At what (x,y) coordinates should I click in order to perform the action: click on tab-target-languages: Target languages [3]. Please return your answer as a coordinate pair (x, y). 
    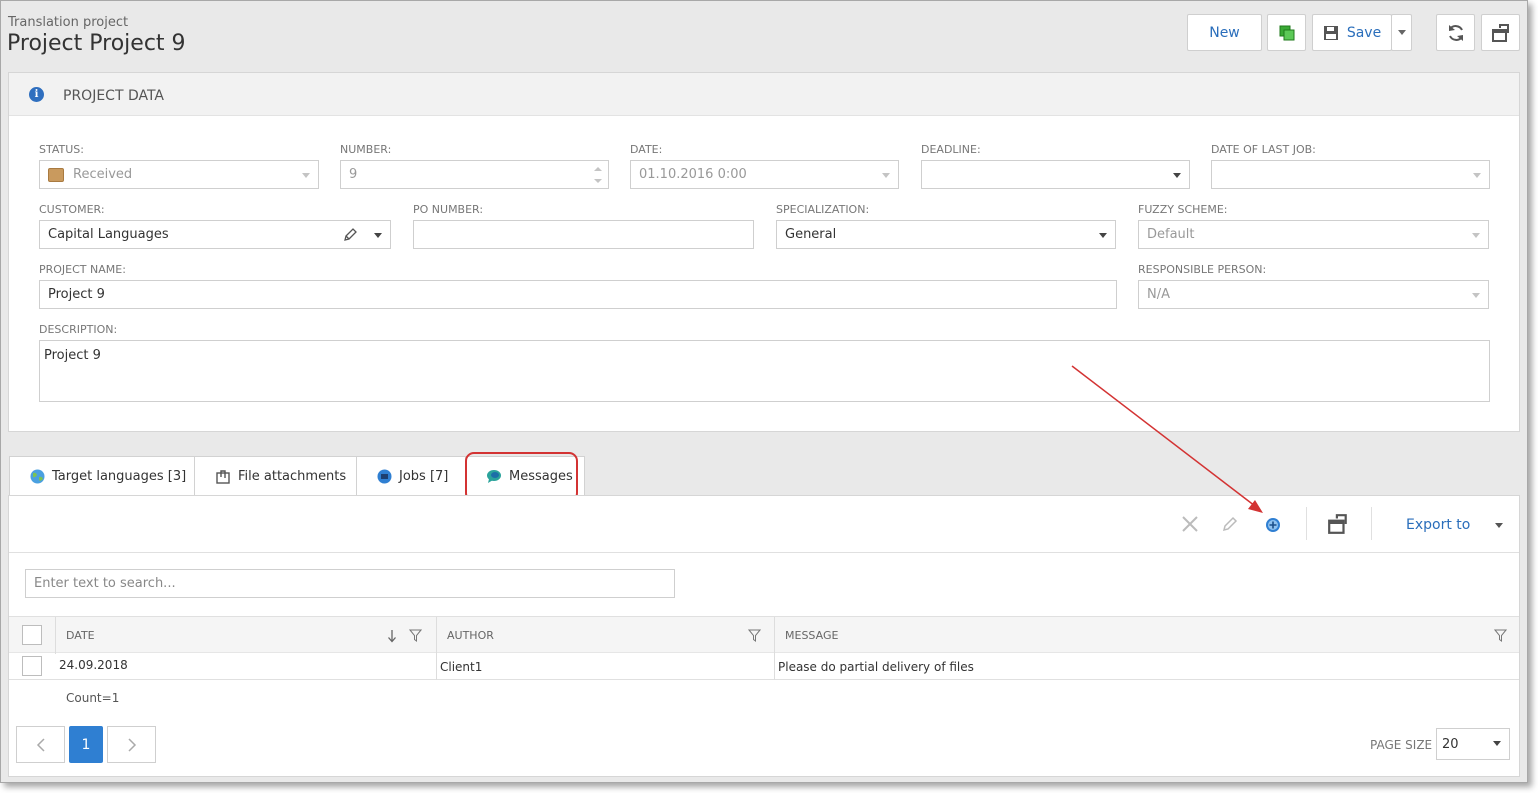
    Looking at the image, I should click on (102, 476).